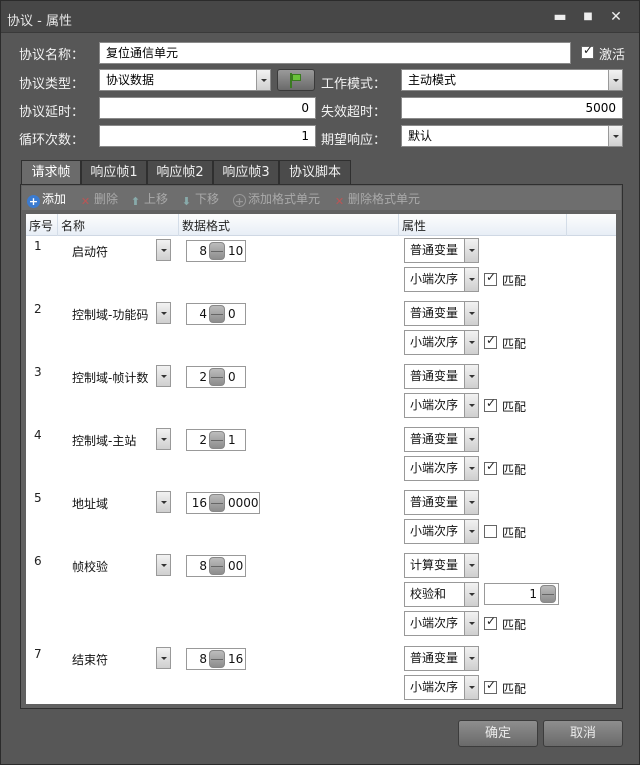 This screenshot has height=765, width=640. What do you see at coordinates (236, 659) in the screenshot?
I see `format-value: 16` at bounding box center [236, 659].